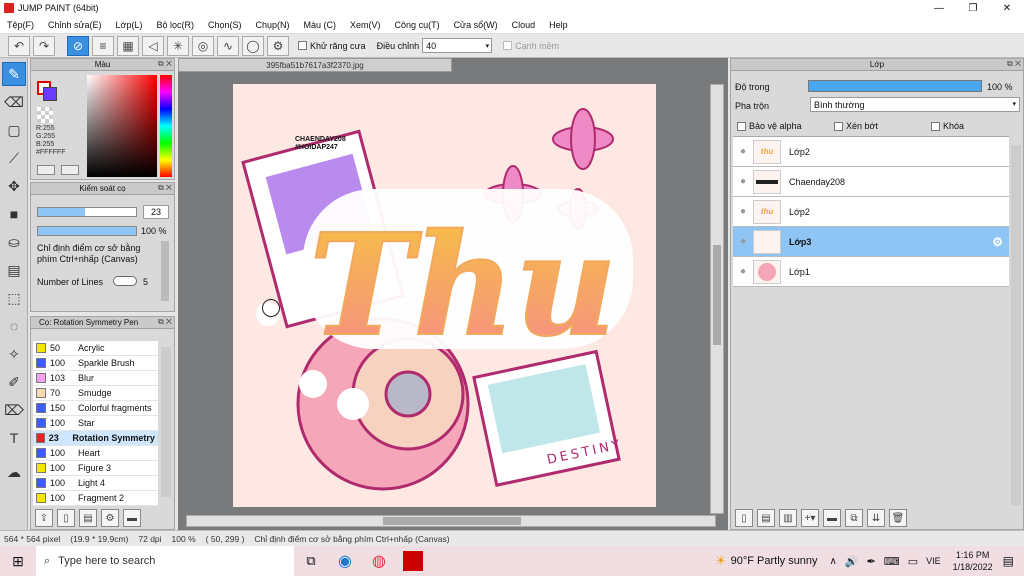 This screenshot has width=1024, height=576. What do you see at coordinates (70, 170) in the screenshot?
I see `palette-button` at bounding box center [70, 170].